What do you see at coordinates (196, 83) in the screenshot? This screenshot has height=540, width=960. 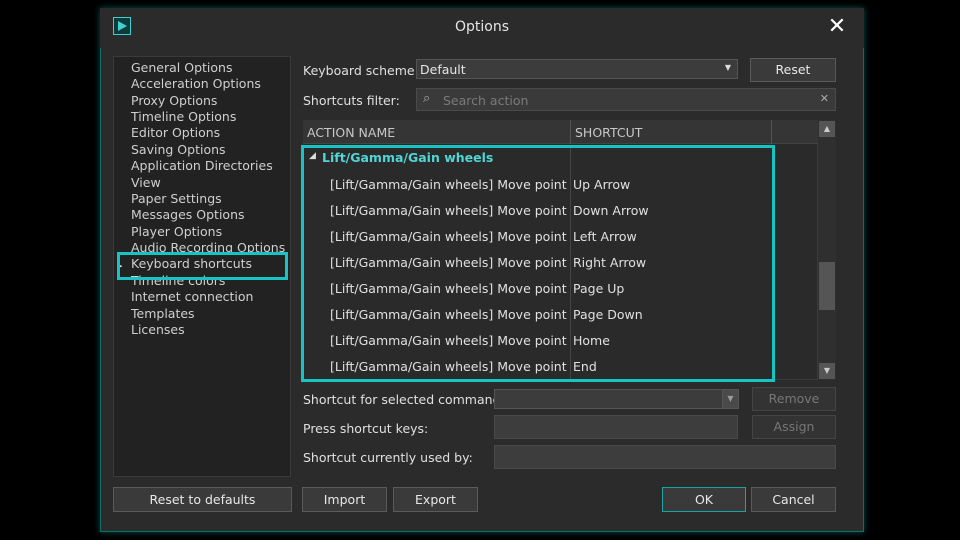 I see `sidebar-item-acceleration-options: Acceleration Options` at bounding box center [196, 83].